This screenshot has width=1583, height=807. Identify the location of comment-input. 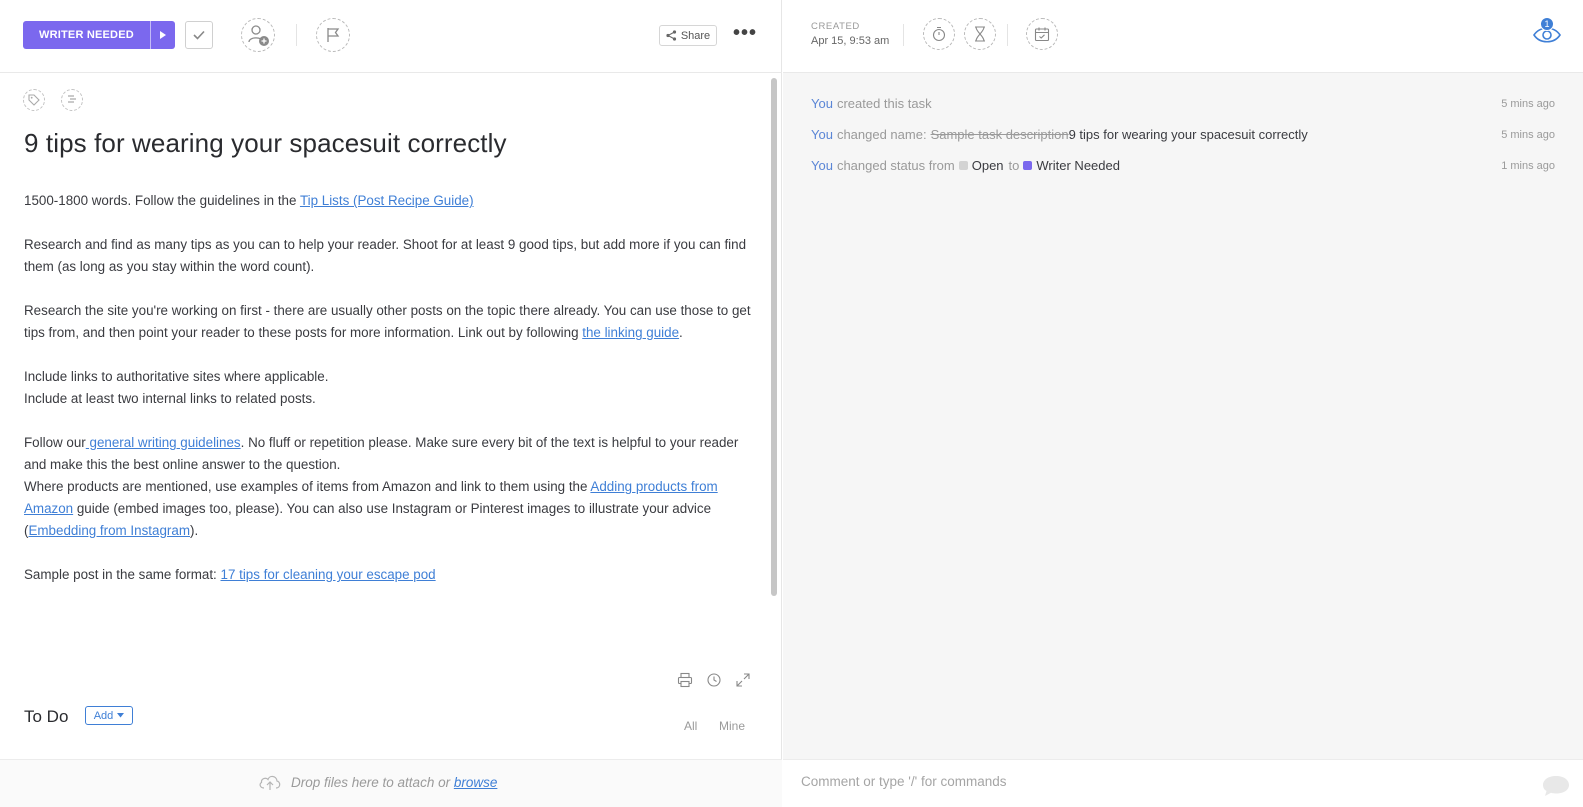
(1161, 781).